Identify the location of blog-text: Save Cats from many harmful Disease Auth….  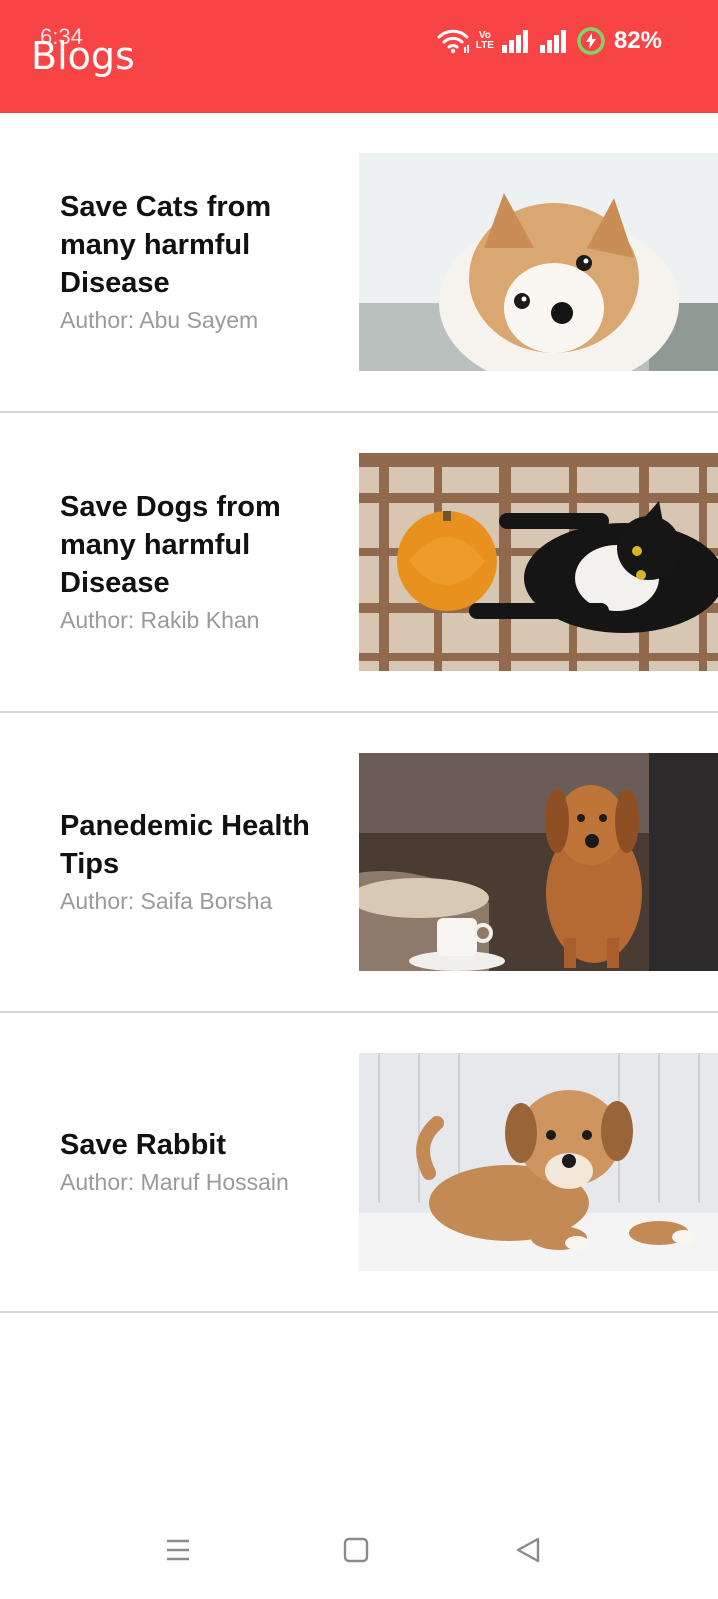
(200, 262).